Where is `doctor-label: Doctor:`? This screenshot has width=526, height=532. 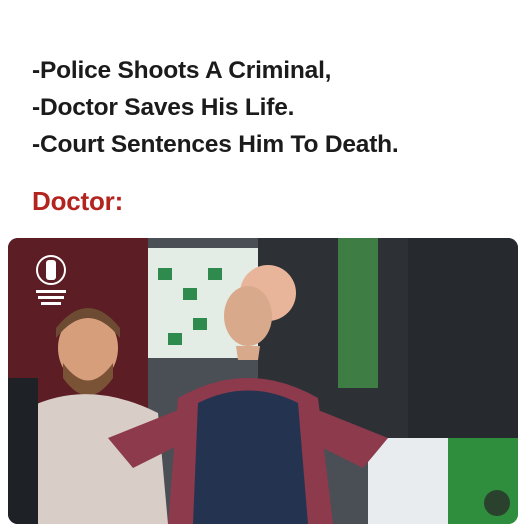
doctor-label: Doctor: is located at coordinates (78, 201).